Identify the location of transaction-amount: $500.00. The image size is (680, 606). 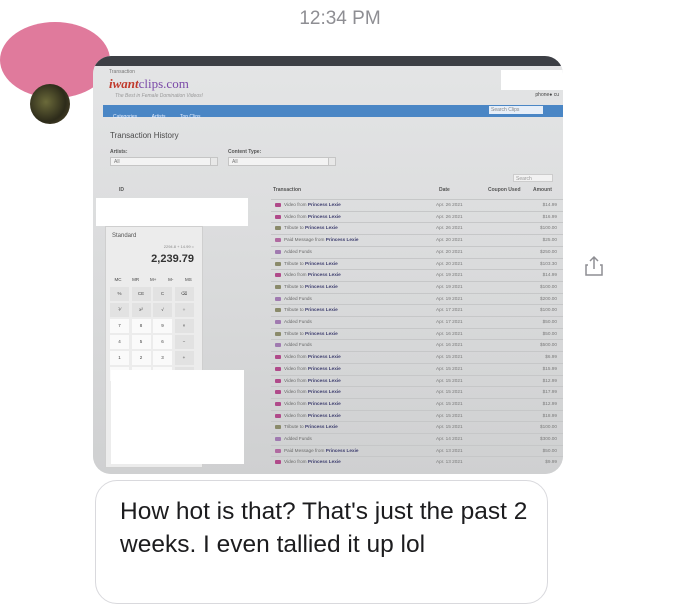
(548, 345).